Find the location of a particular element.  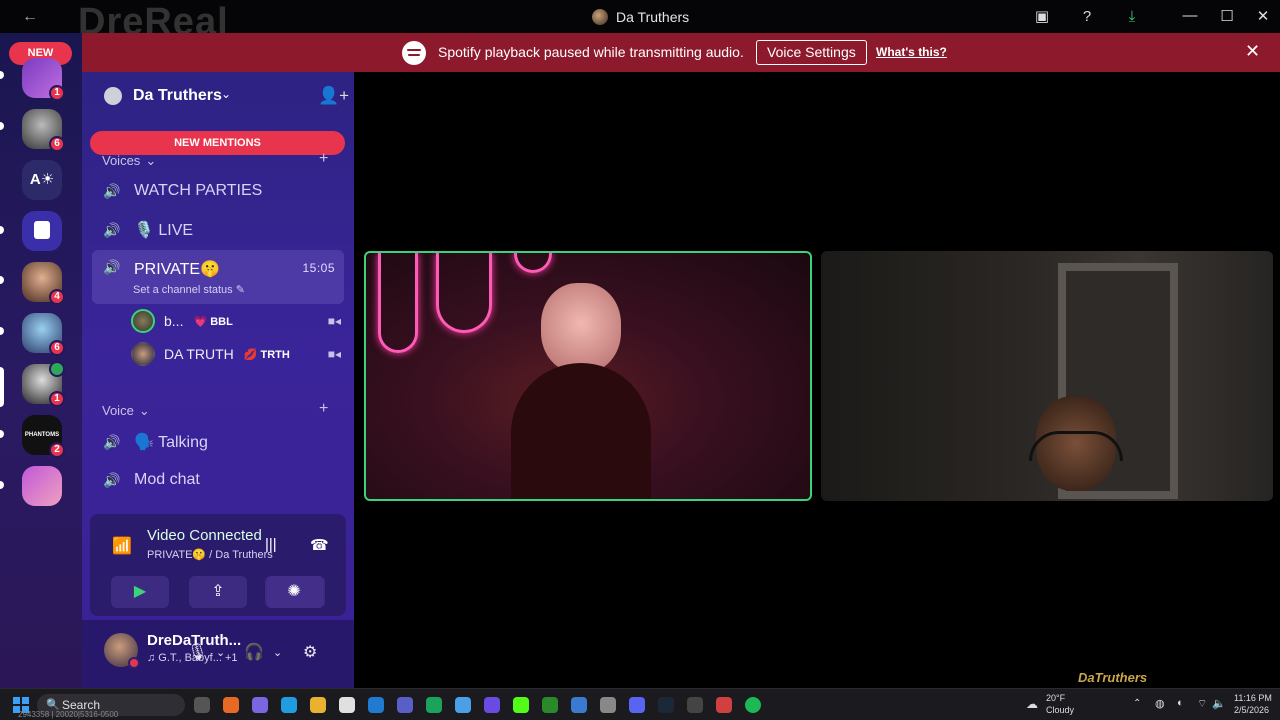

weather-temp: 20°F is located at coordinates (1055, 698).